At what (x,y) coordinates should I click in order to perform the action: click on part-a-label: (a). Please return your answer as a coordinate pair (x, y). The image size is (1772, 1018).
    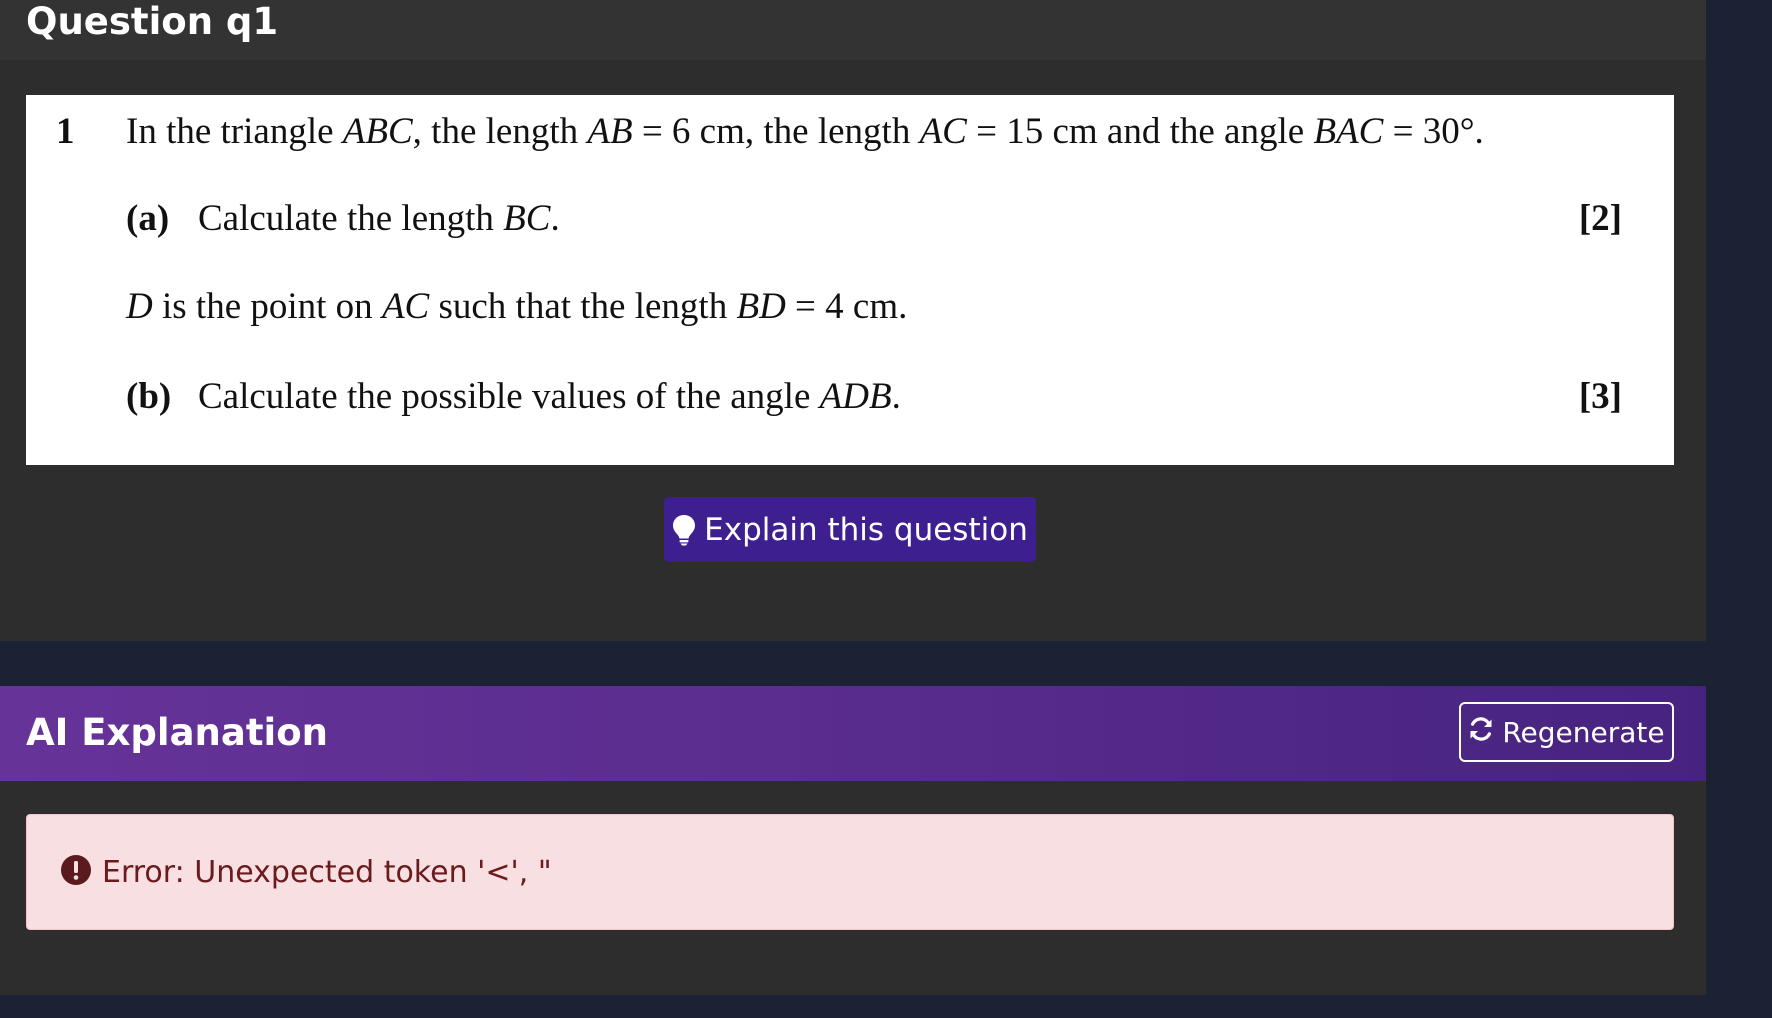
    Looking at the image, I should click on (148, 218).